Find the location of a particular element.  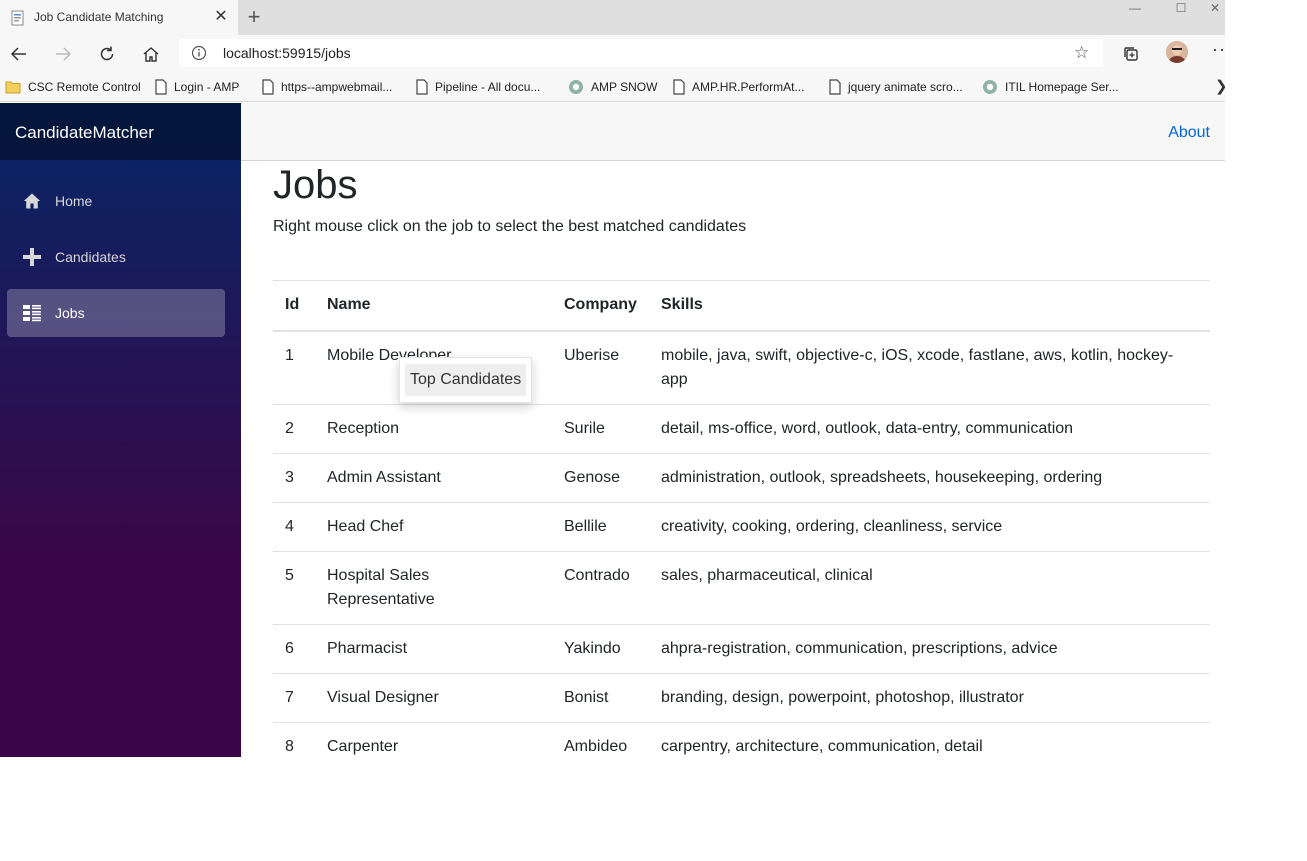

bookmark-item: AMP SNOW is located at coordinates (612, 87).